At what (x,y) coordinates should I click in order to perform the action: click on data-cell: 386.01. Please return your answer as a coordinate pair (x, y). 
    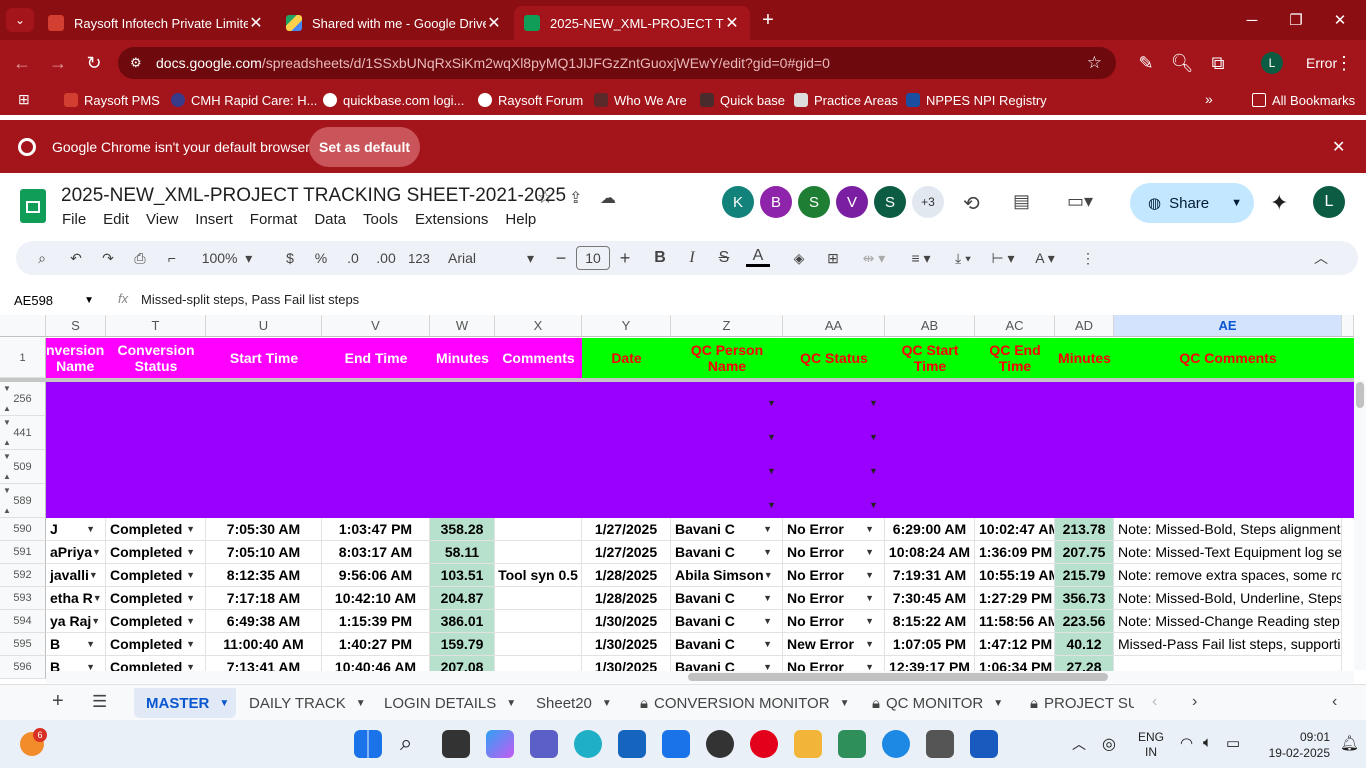
    Looking at the image, I should click on (462, 621).